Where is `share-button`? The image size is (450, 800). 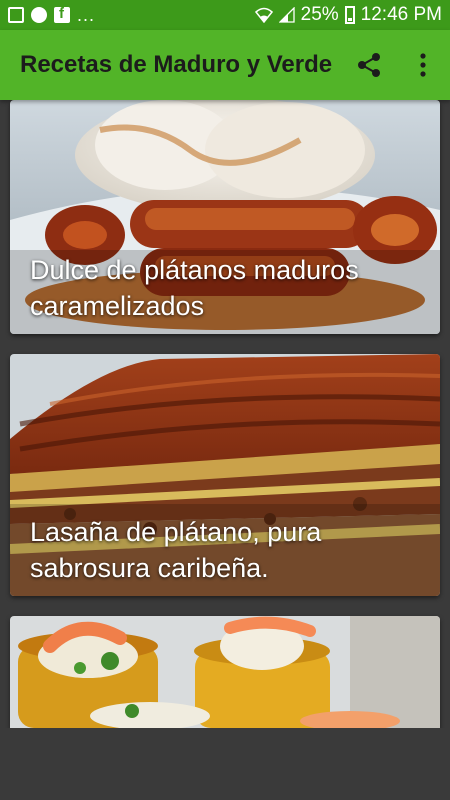
share-button is located at coordinates (369, 65).